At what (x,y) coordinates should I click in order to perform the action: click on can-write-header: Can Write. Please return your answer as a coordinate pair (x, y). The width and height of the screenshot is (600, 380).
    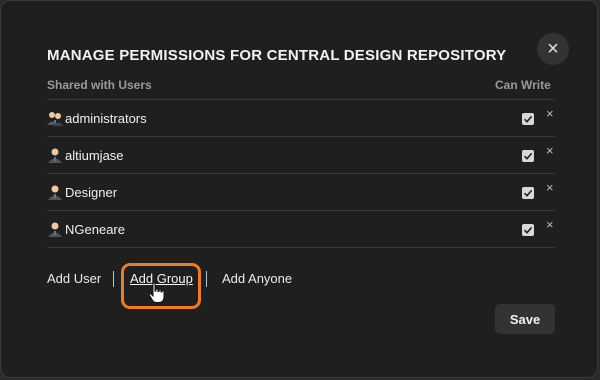
    Looking at the image, I should click on (523, 85).